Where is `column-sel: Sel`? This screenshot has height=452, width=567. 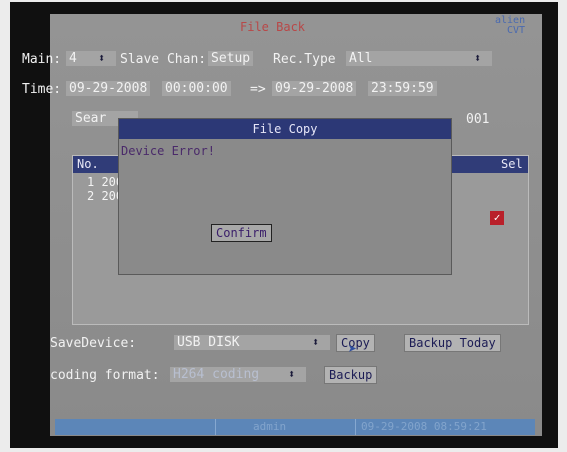
column-sel: Sel is located at coordinates (512, 164).